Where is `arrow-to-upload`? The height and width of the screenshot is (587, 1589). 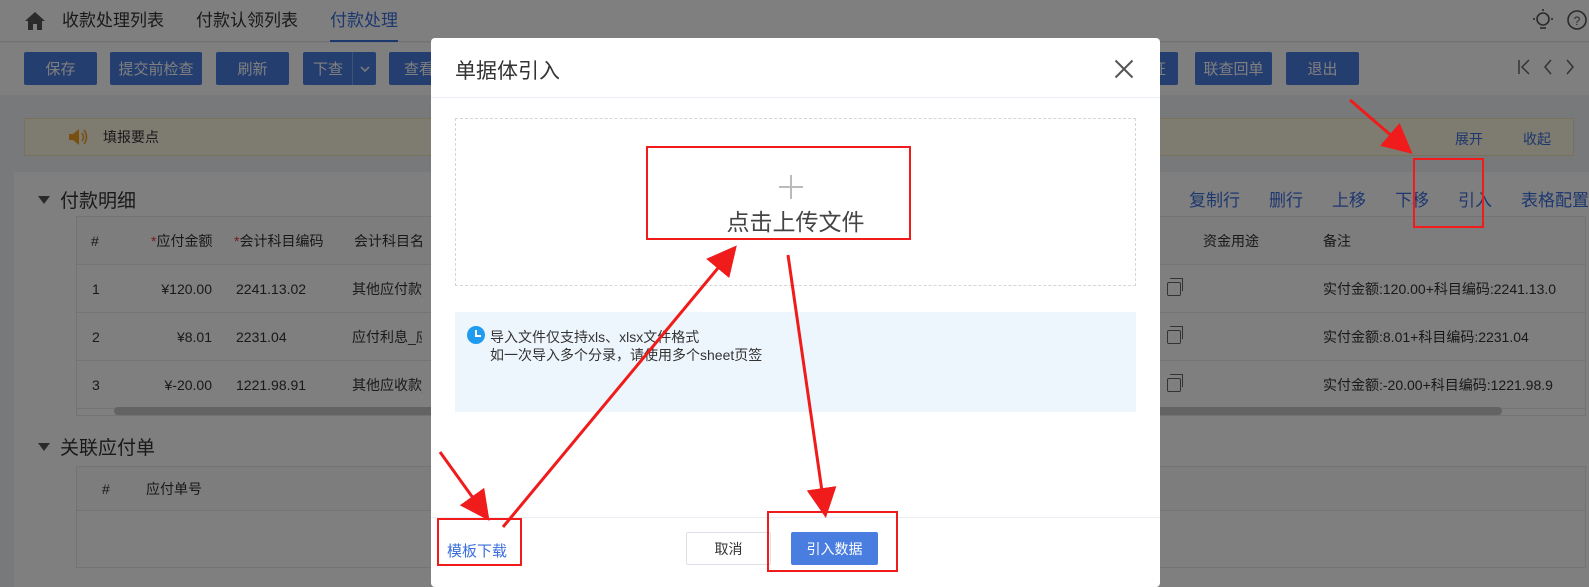
arrow-to-upload is located at coordinates (619, 386).